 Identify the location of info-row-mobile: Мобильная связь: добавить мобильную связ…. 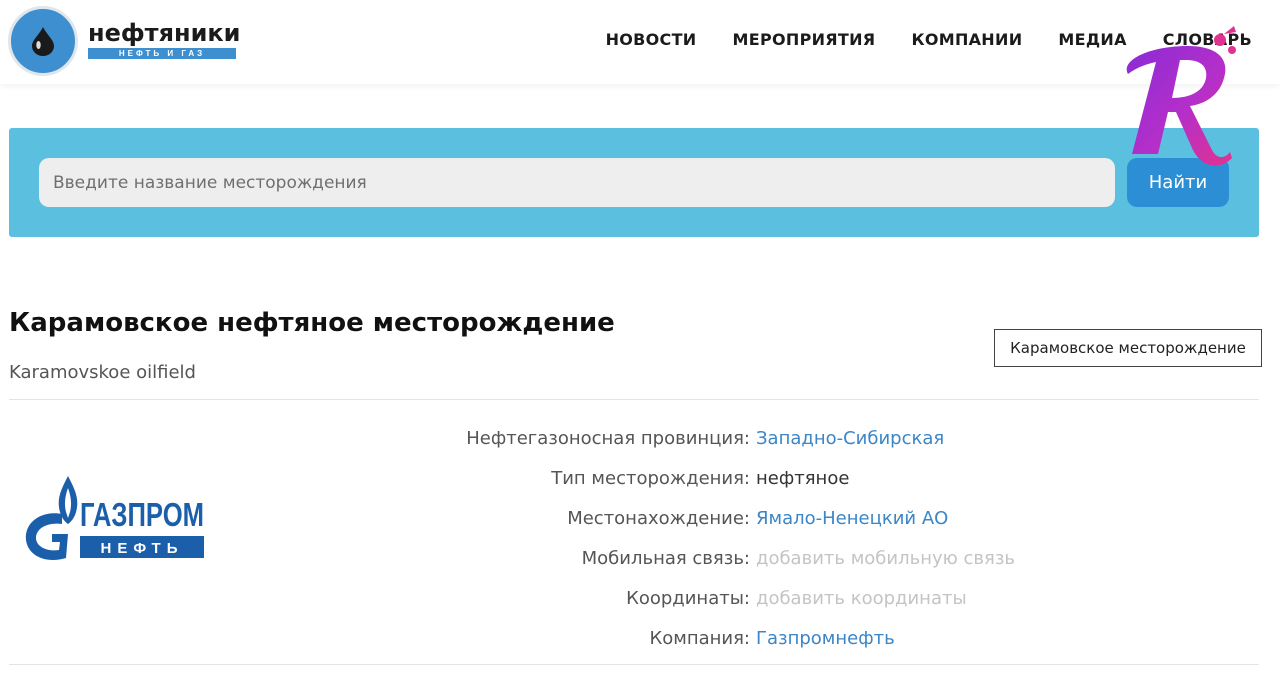
(750, 558).